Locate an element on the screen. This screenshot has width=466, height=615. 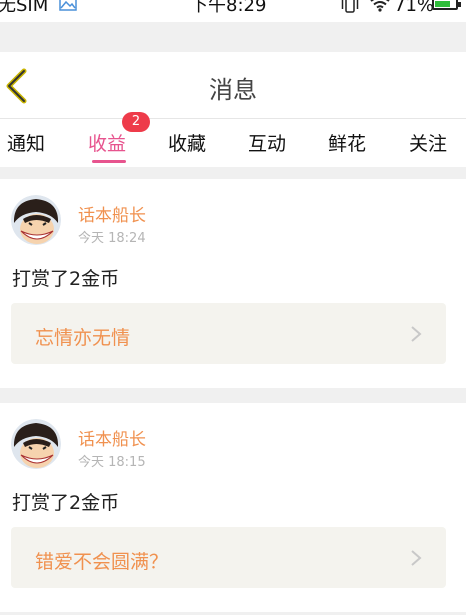
tab-flowers: 鲜花 is located at coordinates (347, 142).